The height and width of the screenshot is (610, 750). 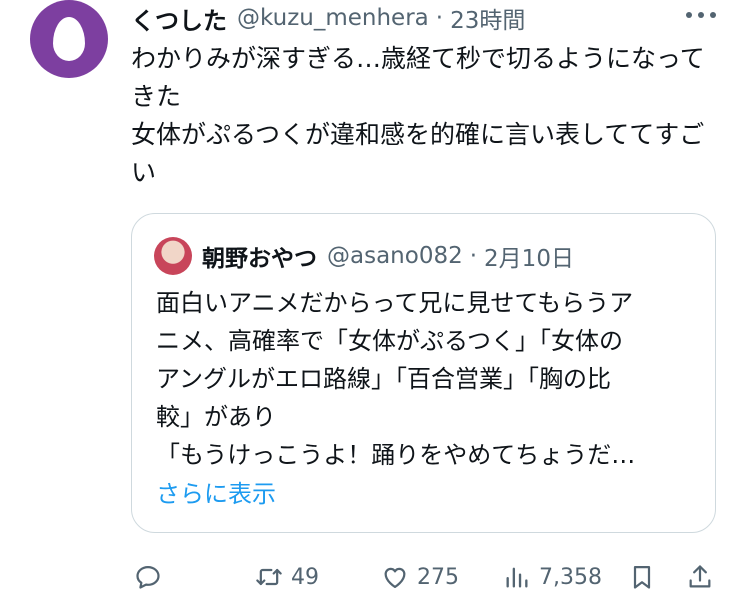 What do you see at coordinates (390, 341) in the screenshot?
I see `quote-text-line: ニメ、高確率で「女体がぷるつく」「女体の` at bounding box center [390, 341].